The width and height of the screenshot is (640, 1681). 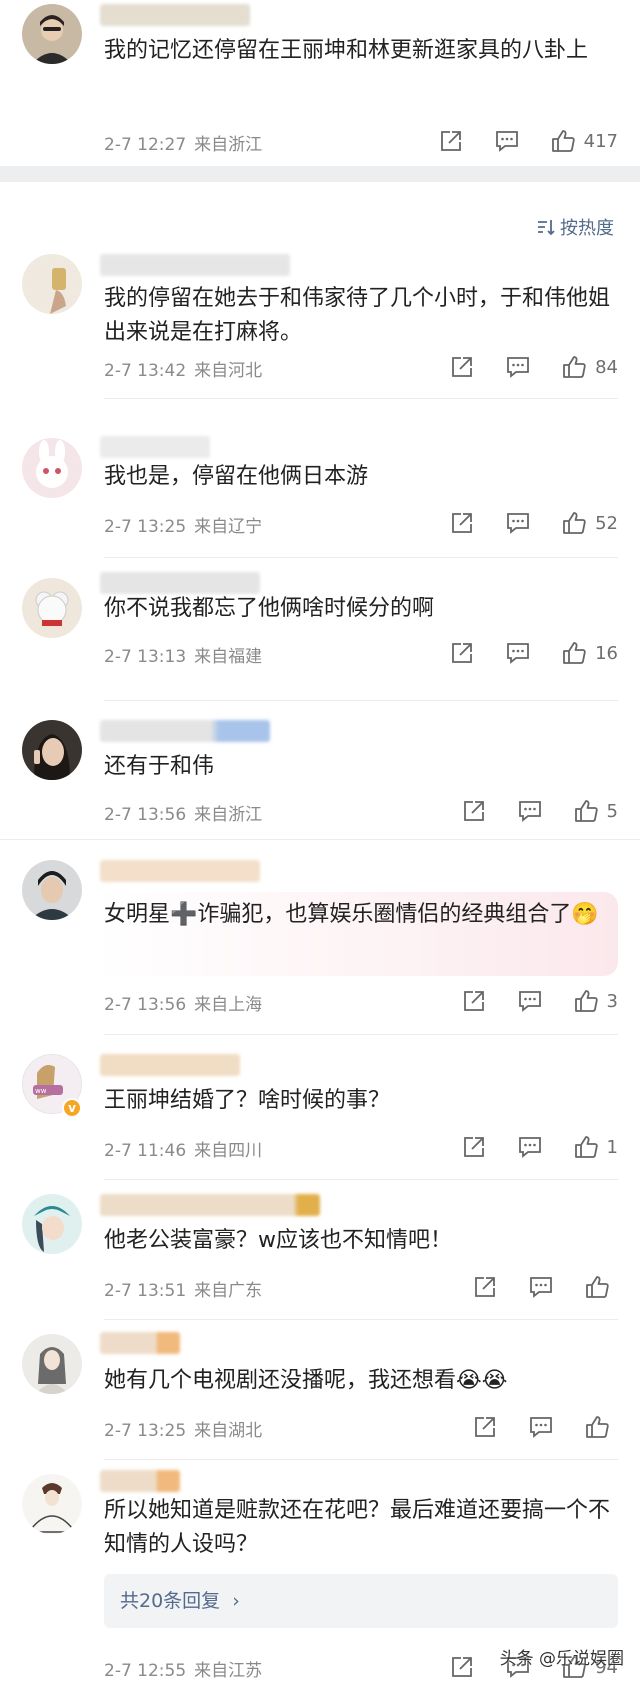 I want to click on sort-label: 按热度, so click(x=587, y=228).